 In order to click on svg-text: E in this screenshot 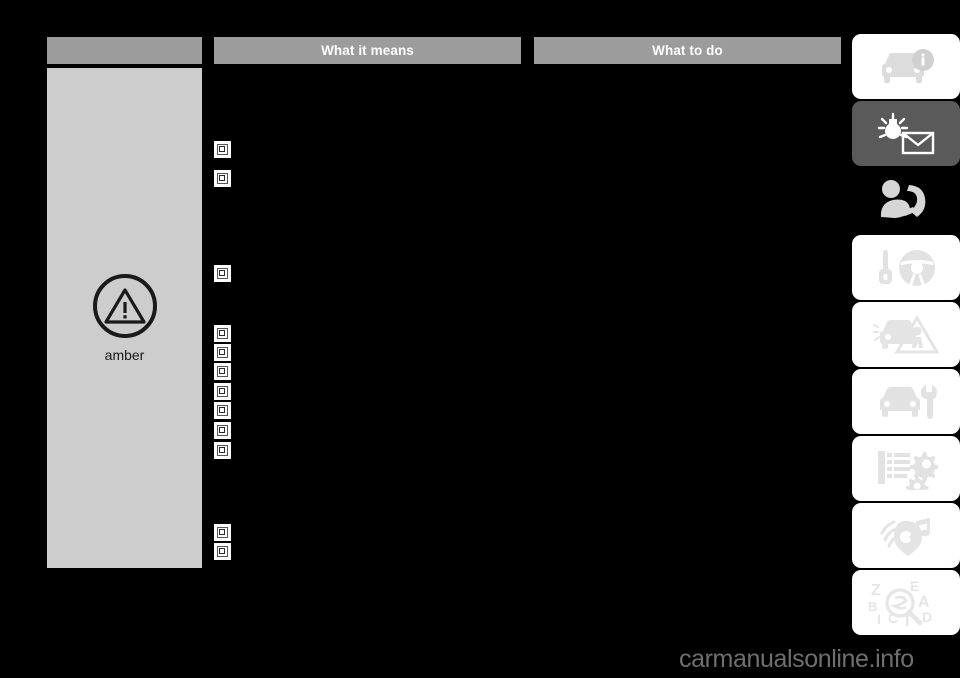, I will do `click(914, 586)`.